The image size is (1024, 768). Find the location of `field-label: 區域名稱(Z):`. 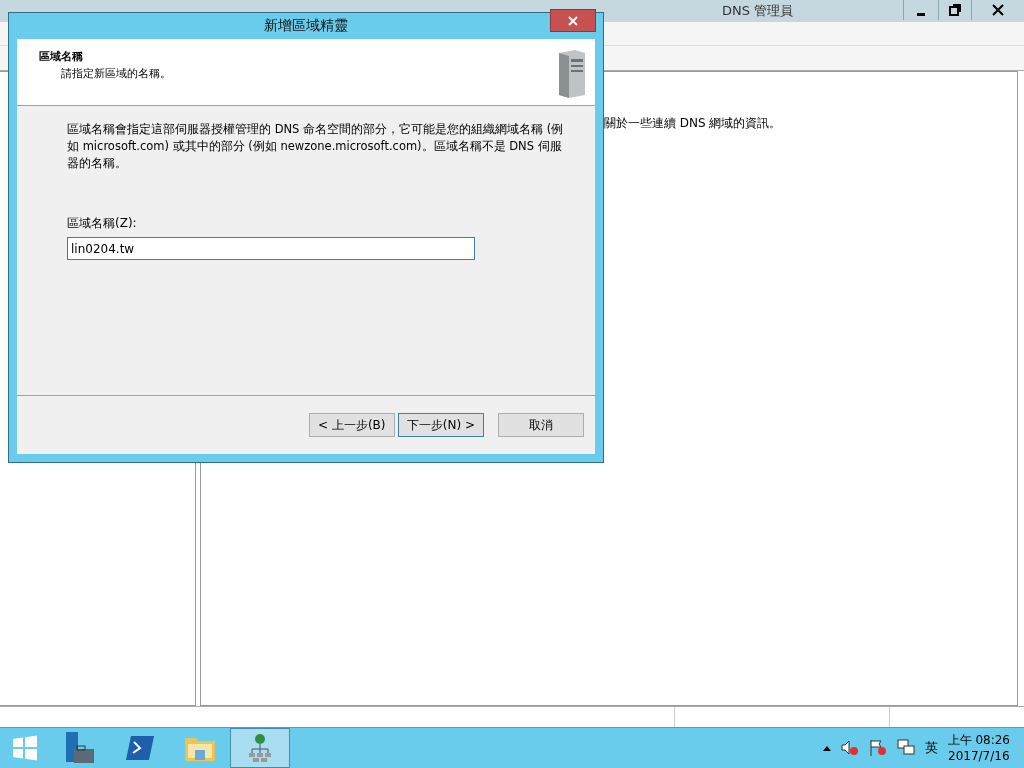

field-label: 區域名稱(Z): is located at coordinates (102, 223).